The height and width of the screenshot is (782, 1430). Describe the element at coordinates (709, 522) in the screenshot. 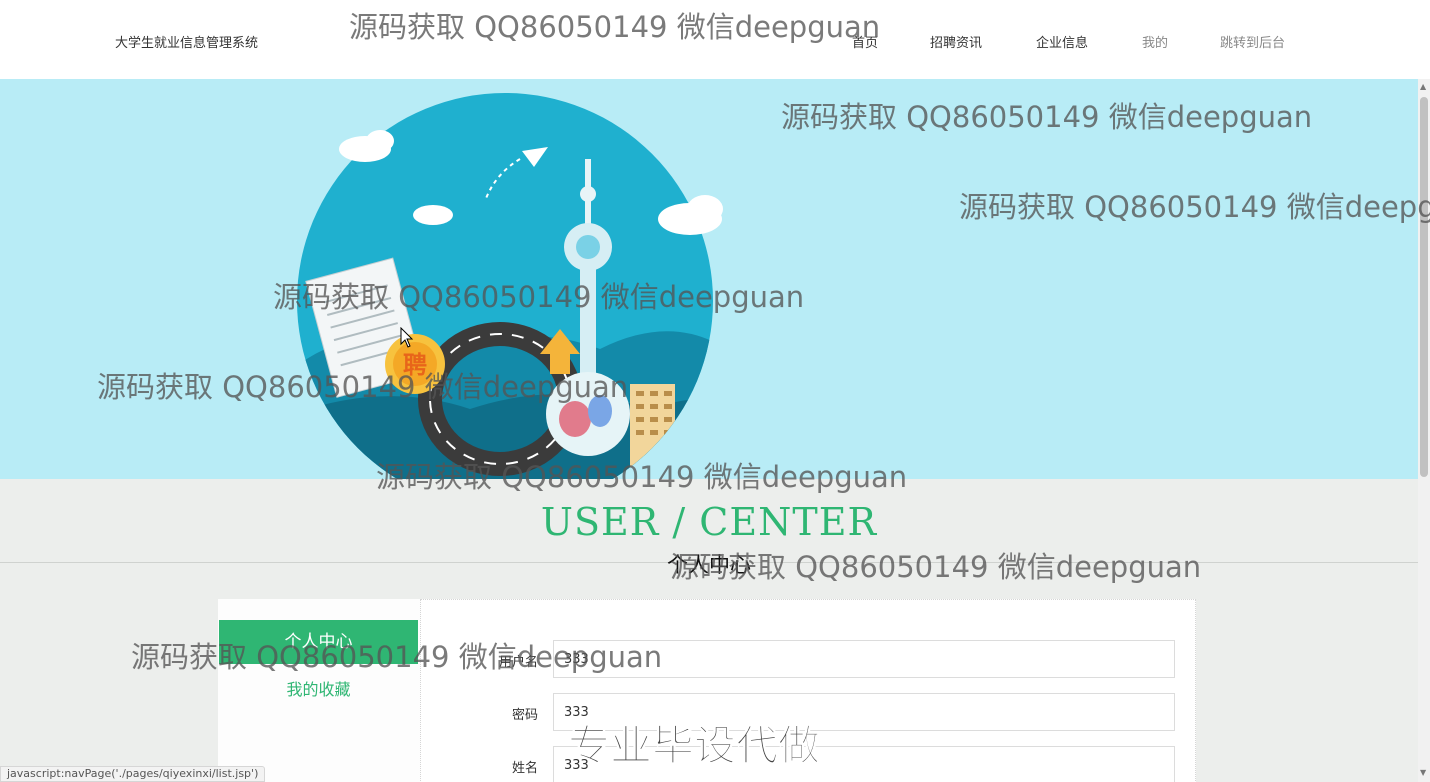

I see `section-title: USER / CENTER` at that location.